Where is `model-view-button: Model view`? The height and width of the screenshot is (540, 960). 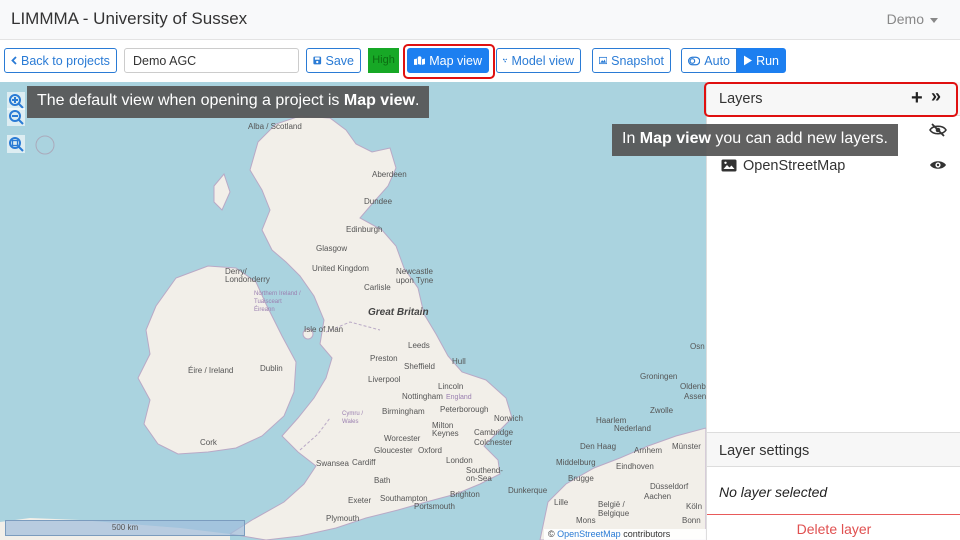 model-view-button: Model view is located at coordinates (538, 60).